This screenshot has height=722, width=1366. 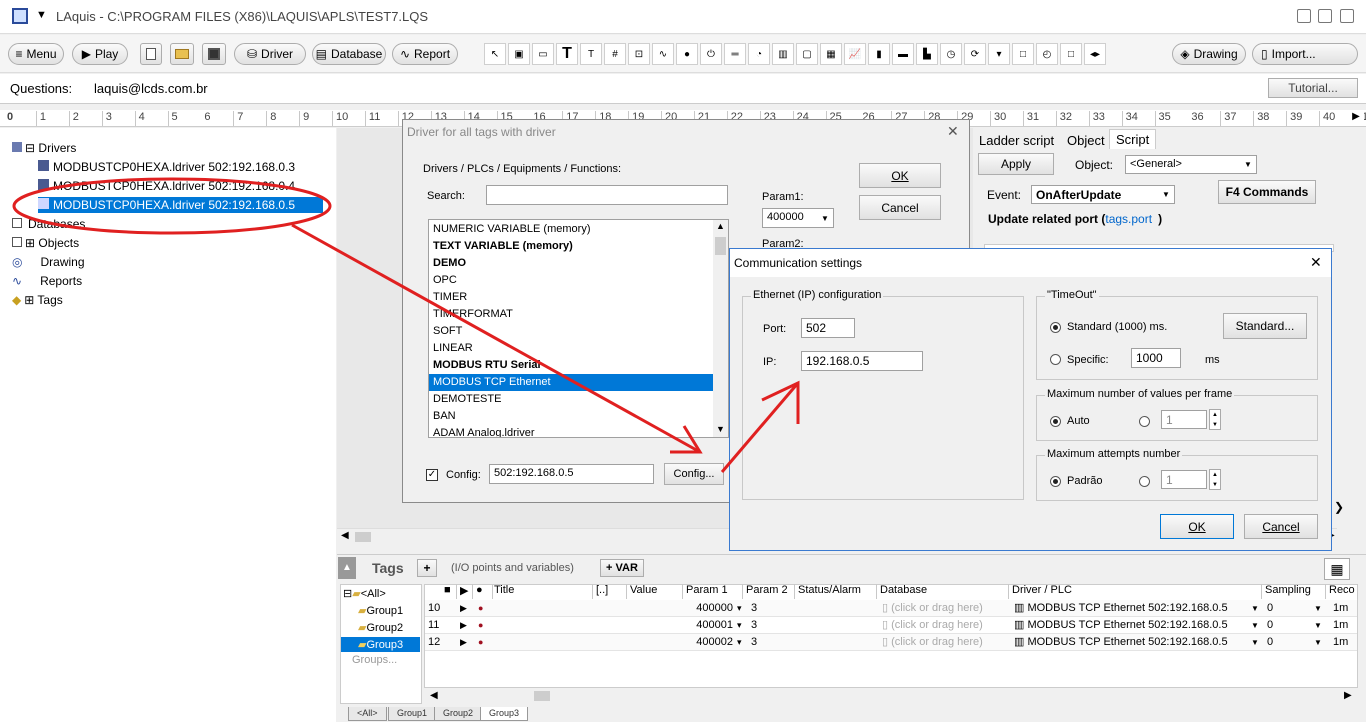 What do you see at coordinates (807, 54) in the screenshot?
I see `button-tool-icon: ▢` at bounding box center [807, 54].